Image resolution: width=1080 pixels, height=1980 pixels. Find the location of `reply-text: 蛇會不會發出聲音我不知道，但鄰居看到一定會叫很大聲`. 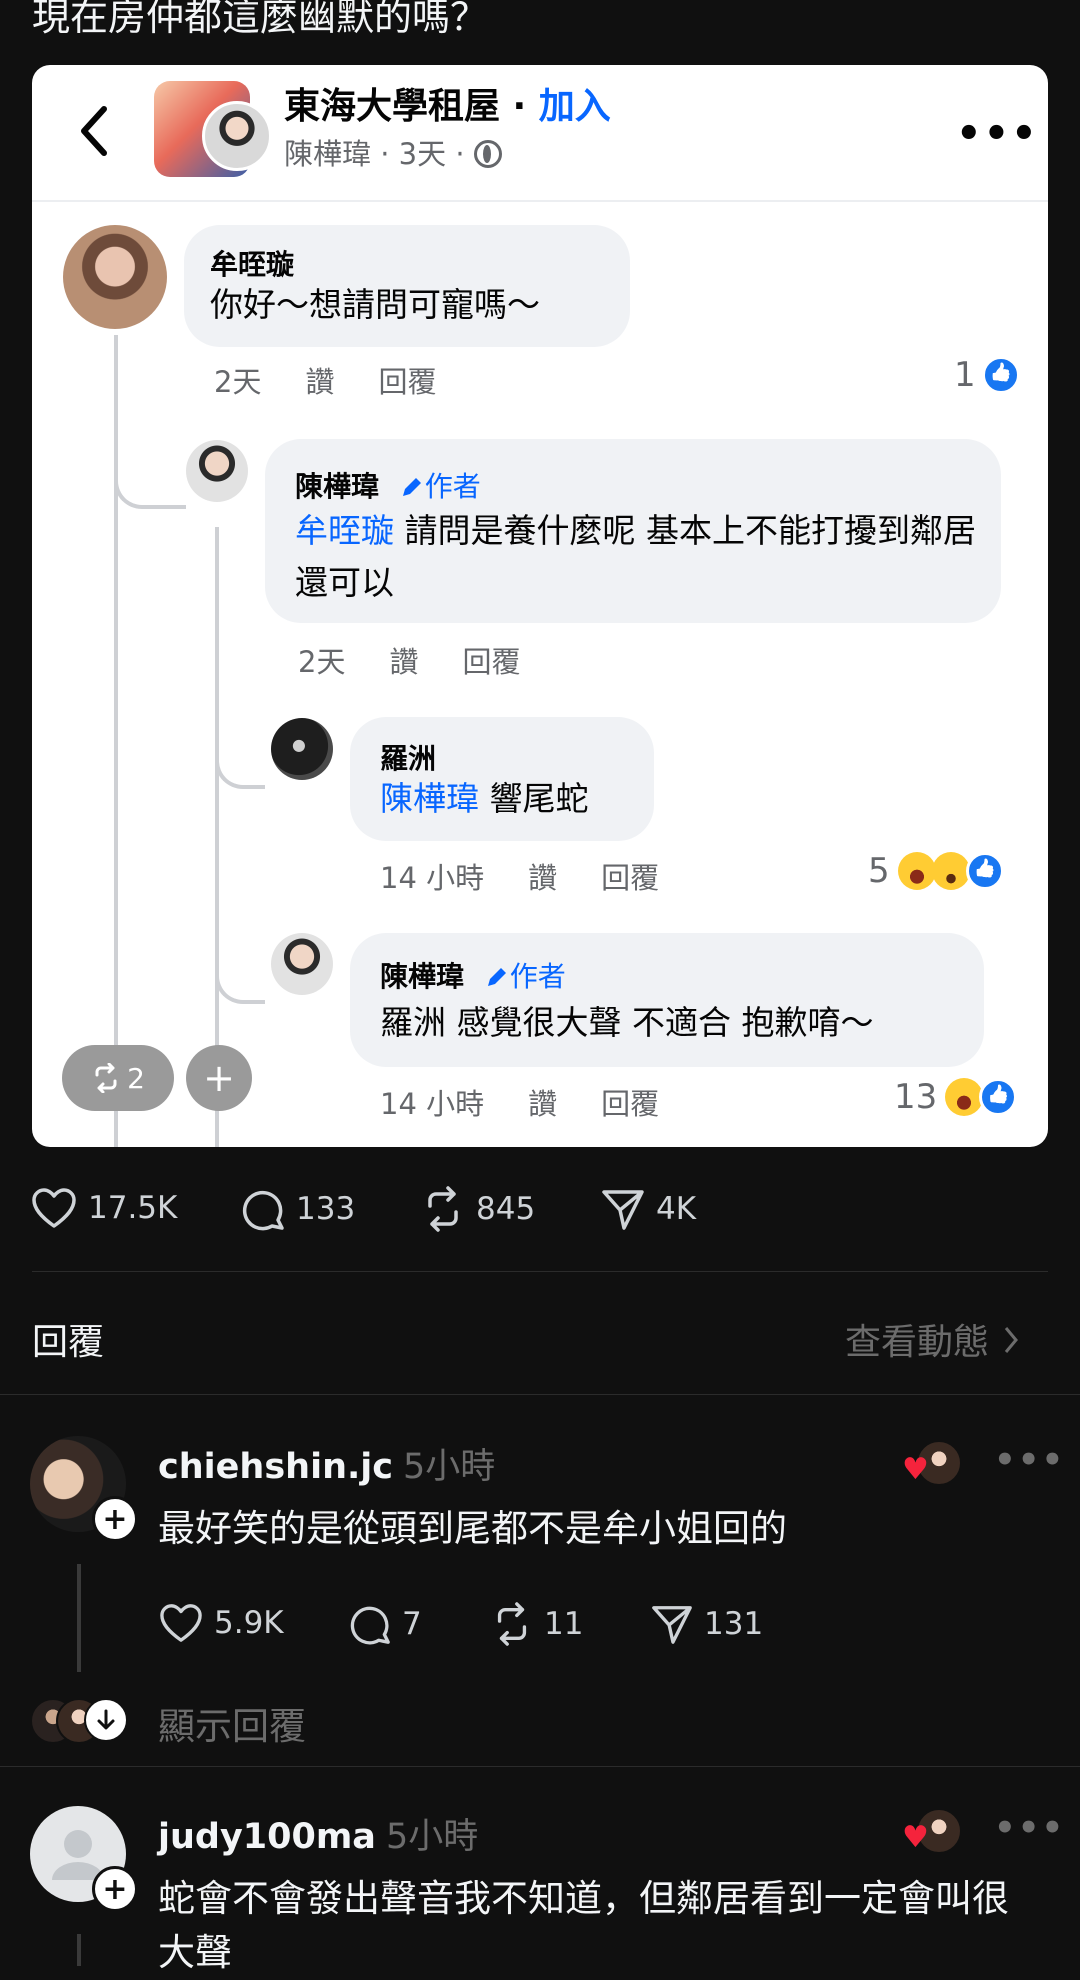

reply-text: 蛇會不會發出聲音我不知道，但鄰居看到一定會叫很大聲 is located at coordinates (583, 1925).